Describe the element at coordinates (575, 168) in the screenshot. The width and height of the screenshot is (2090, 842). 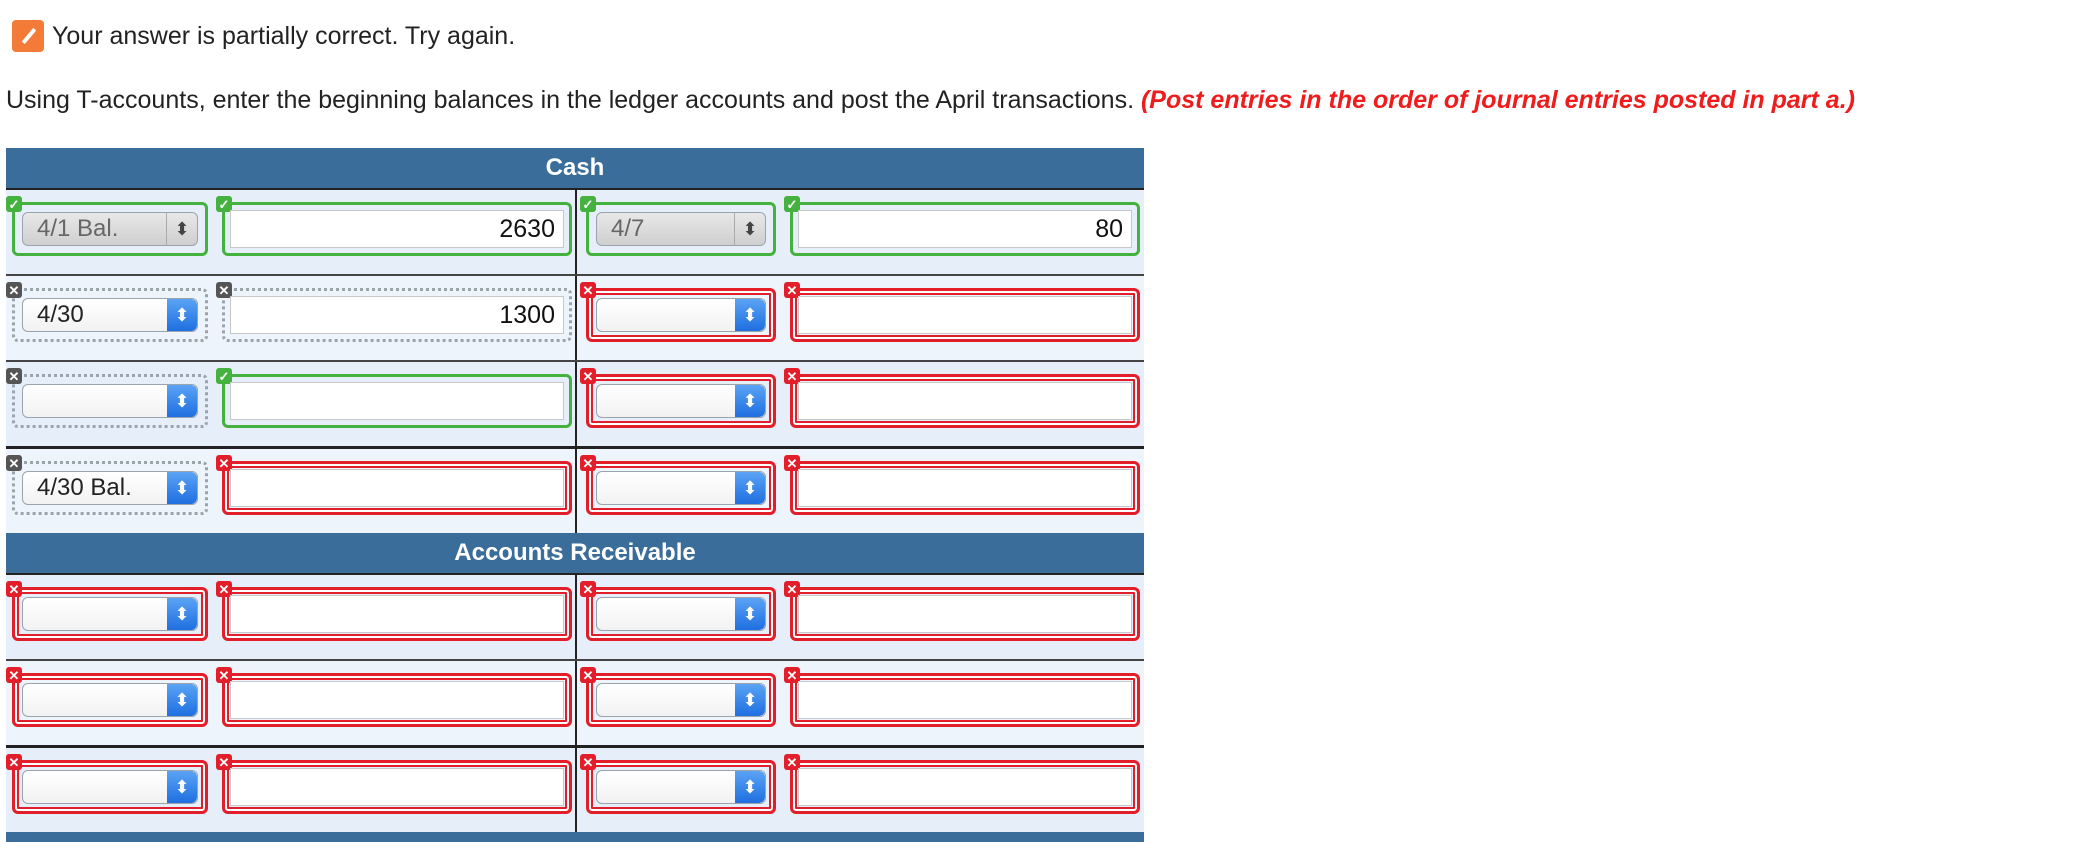
I see `account-title-cash: Cash` at that location.